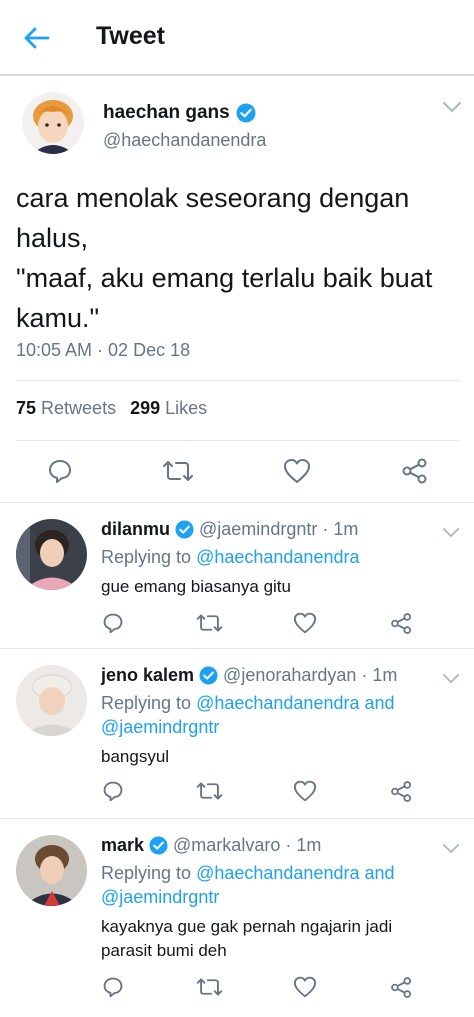 The width and height of the screenshot is (474, 1017). I want to click on reply-author-handle: @jenorahardyan, so click(289, 675).